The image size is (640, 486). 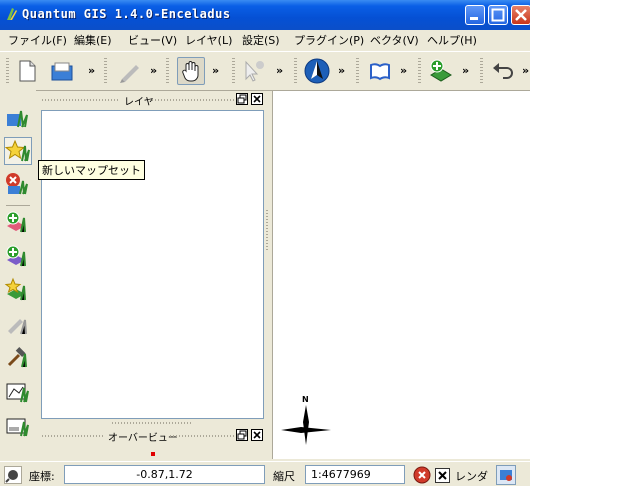 I want to click on scale-label: 縮尺, so click(x=284, y=476).